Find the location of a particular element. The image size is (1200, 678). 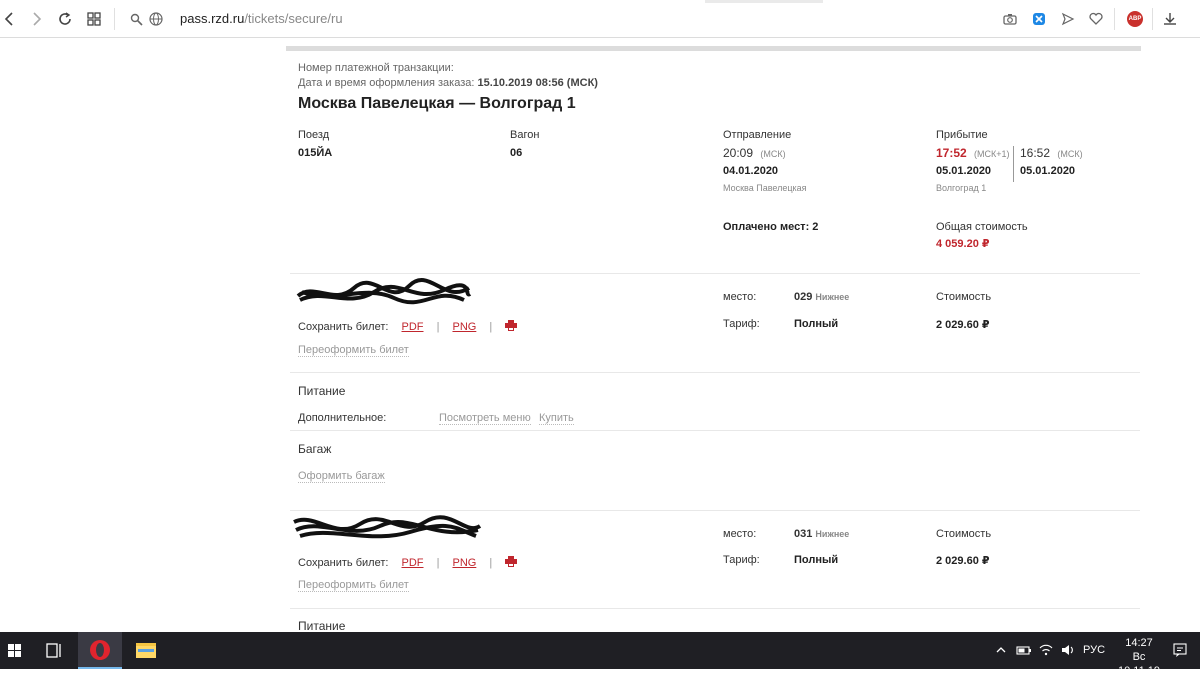

ticket2-tariff-value: Полный is located at coordinates (816, 560).